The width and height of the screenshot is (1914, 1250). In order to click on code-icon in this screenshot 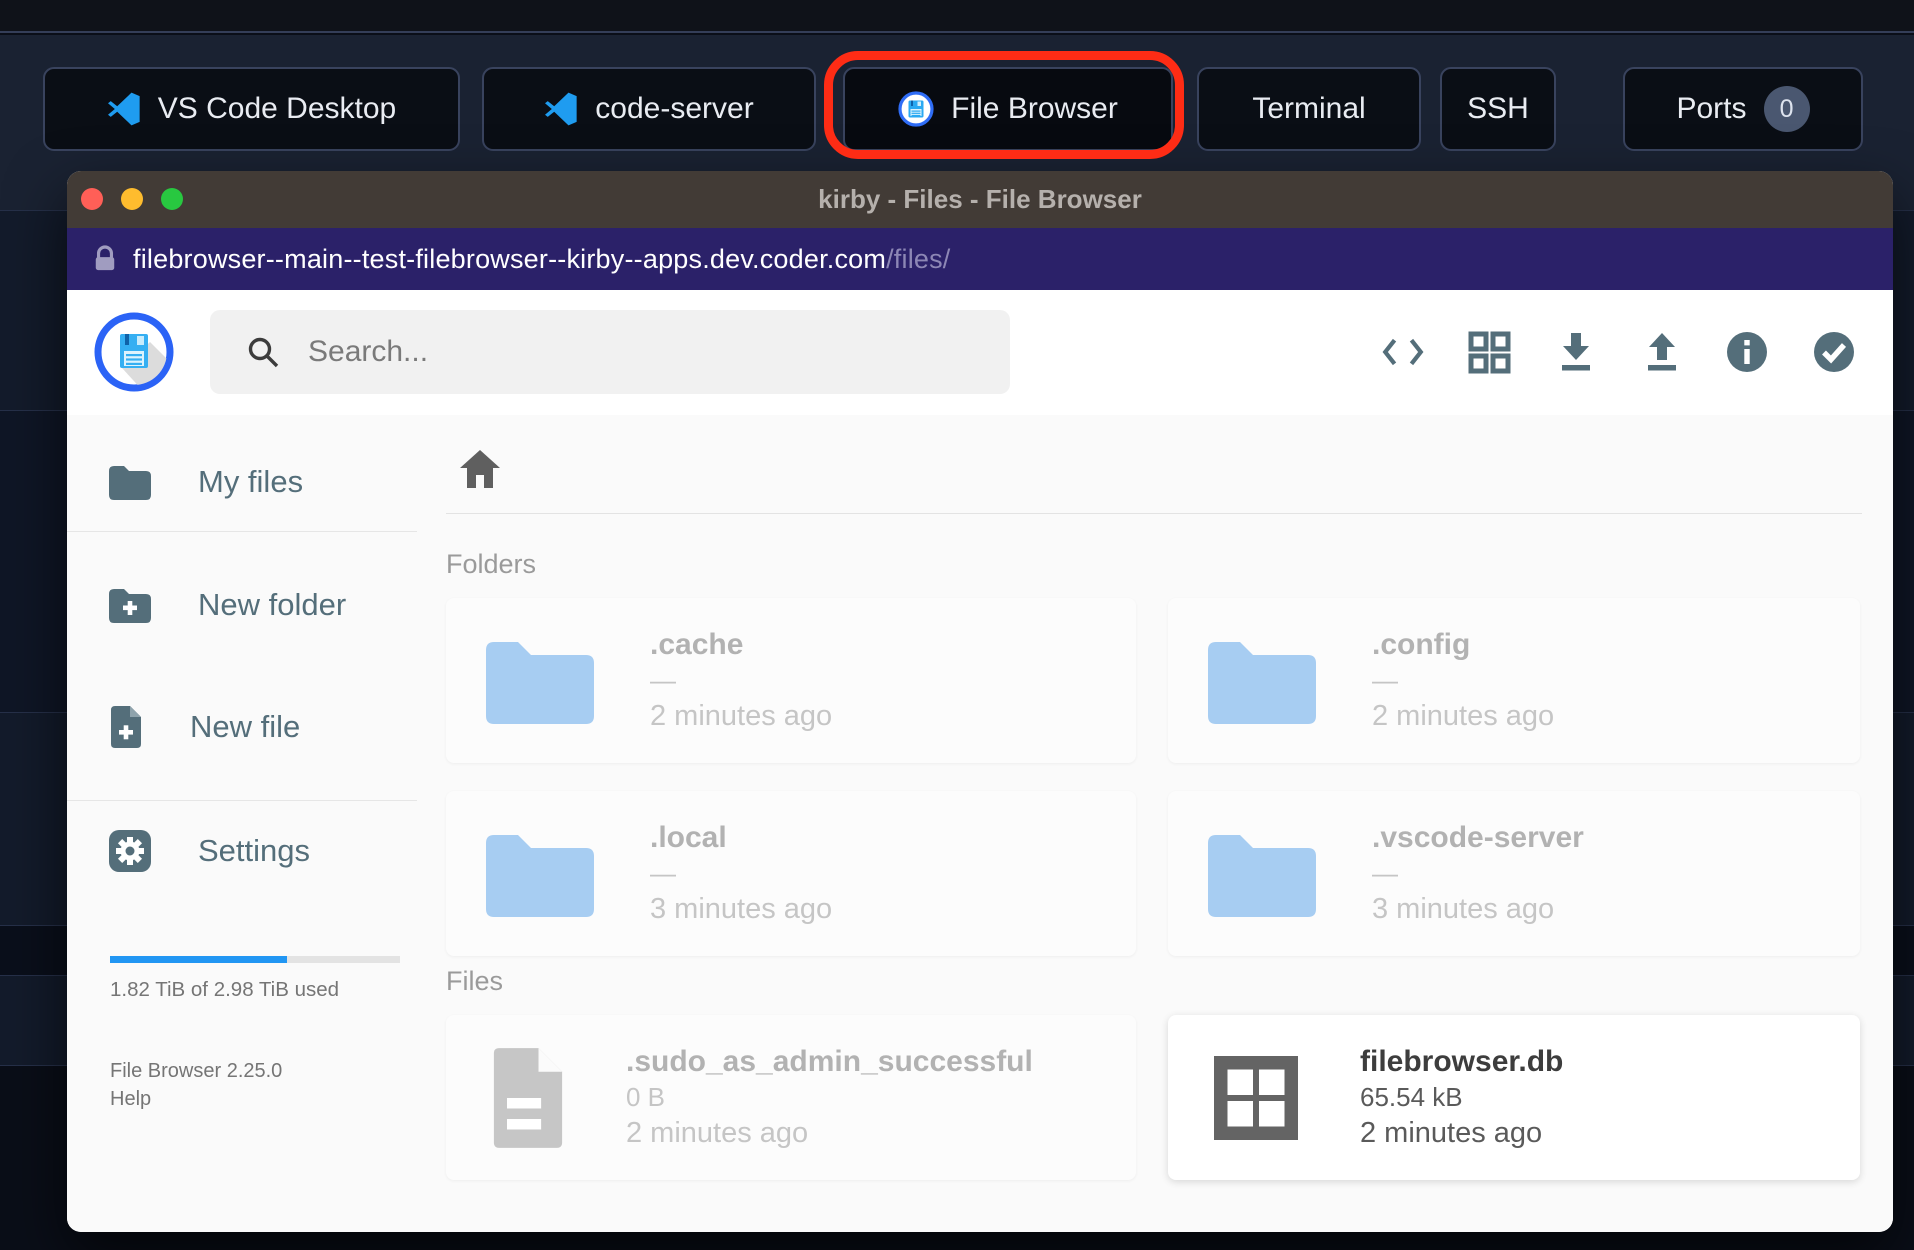, I will do `click(1403, 352)`.